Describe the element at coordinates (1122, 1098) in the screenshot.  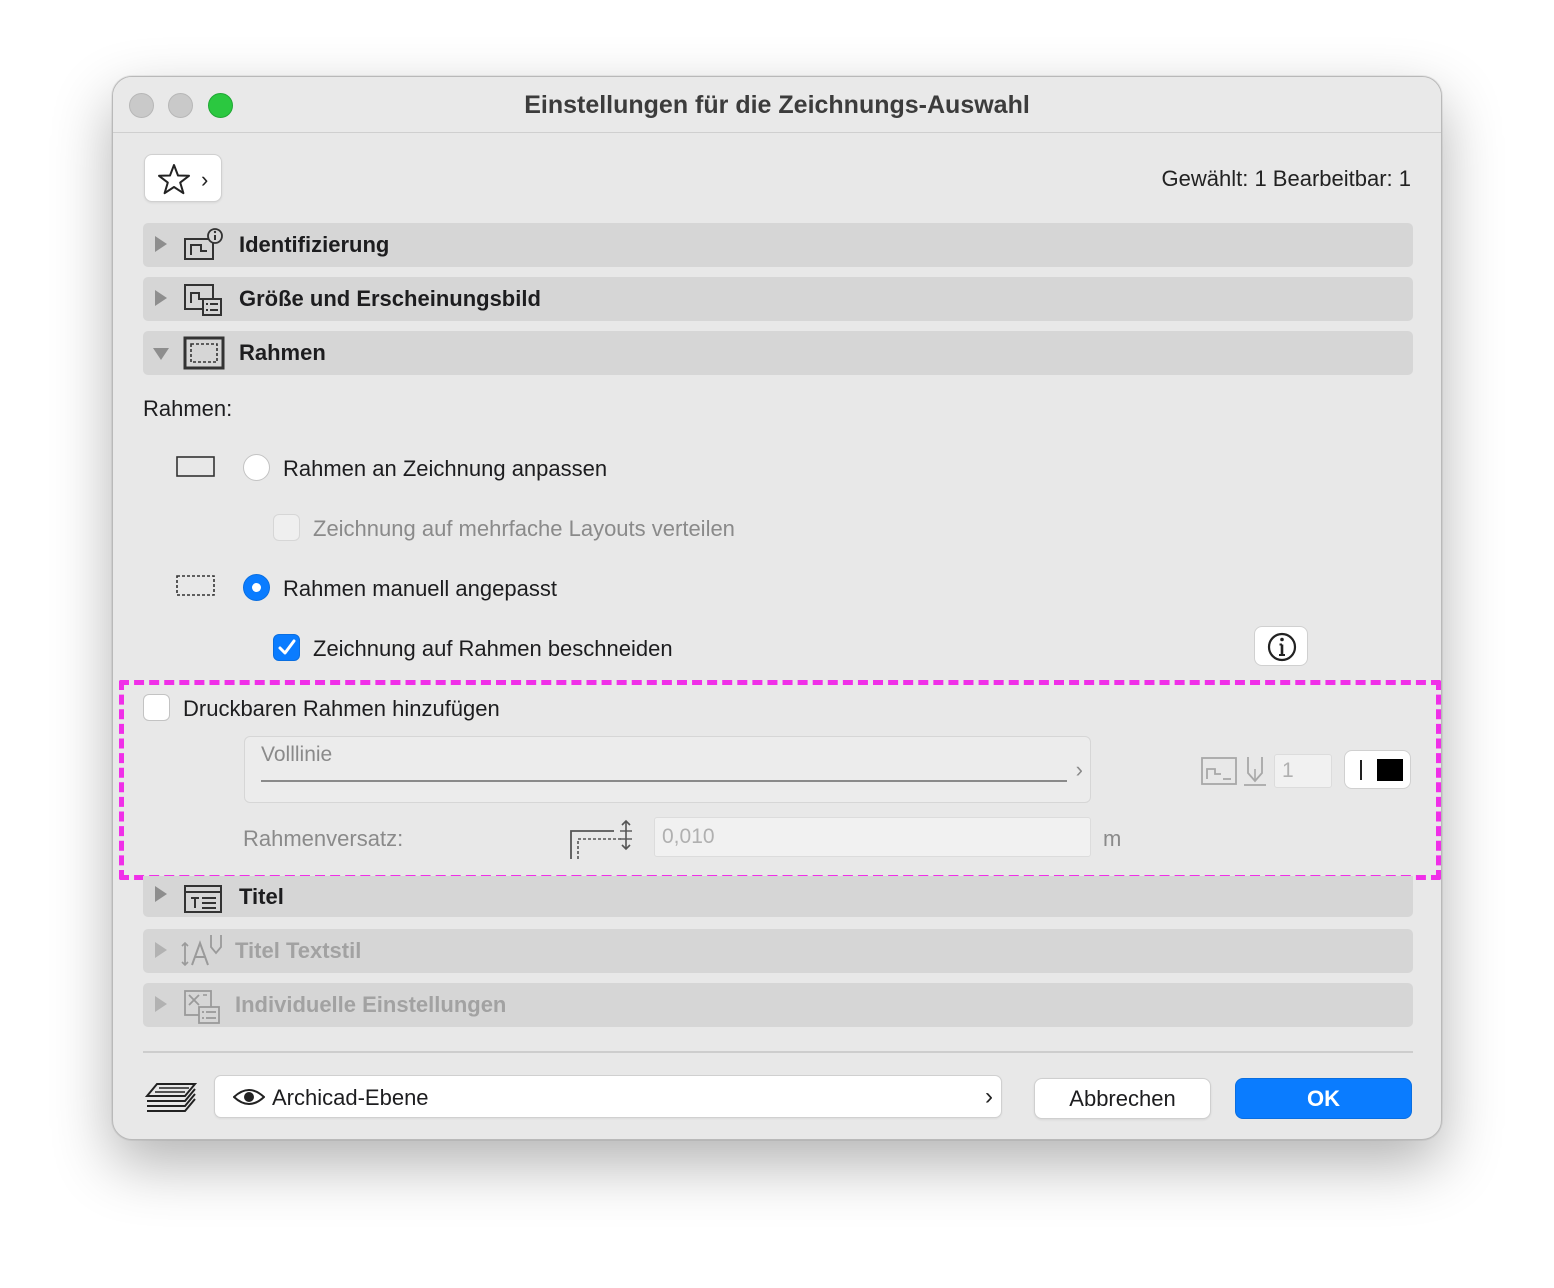
I see `cancel-button: Abbrechen` at that location.